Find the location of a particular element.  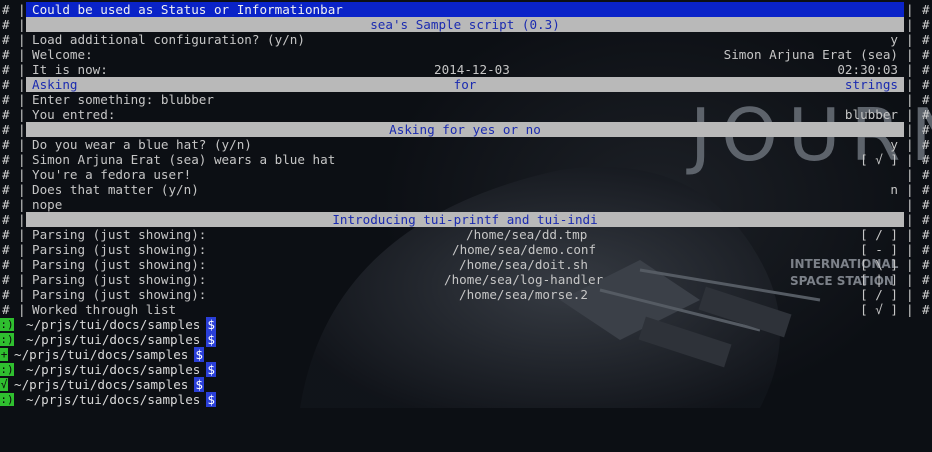

progress-indicator: [ | ] is located at coordinates (879, 279).